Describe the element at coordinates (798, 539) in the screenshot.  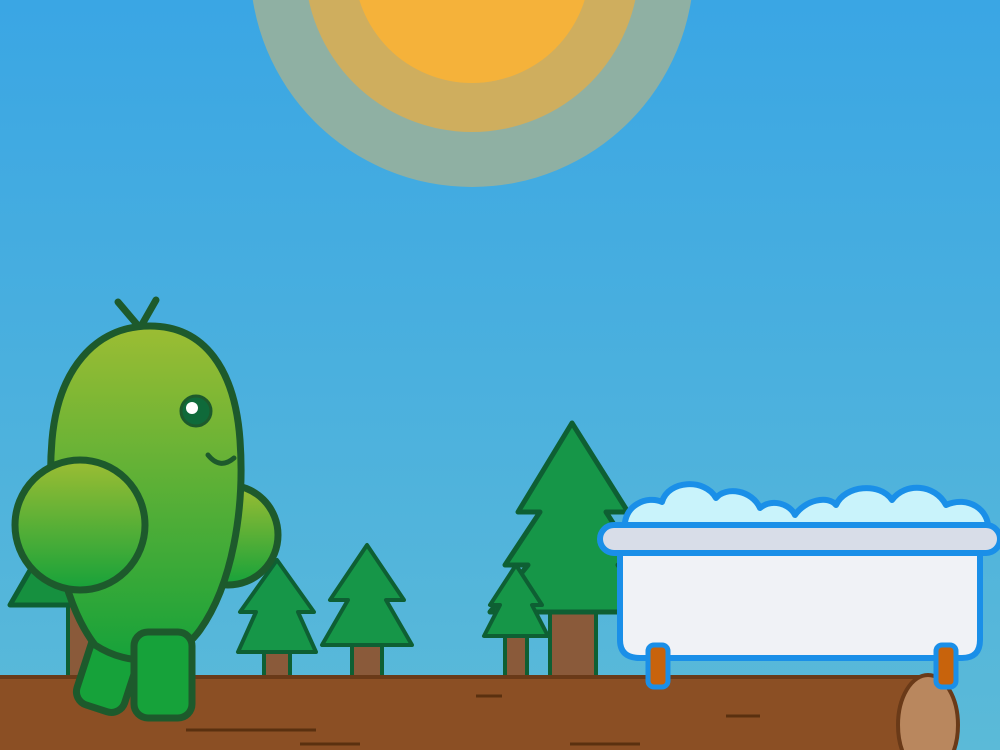
I see `tub-rim` at that location.